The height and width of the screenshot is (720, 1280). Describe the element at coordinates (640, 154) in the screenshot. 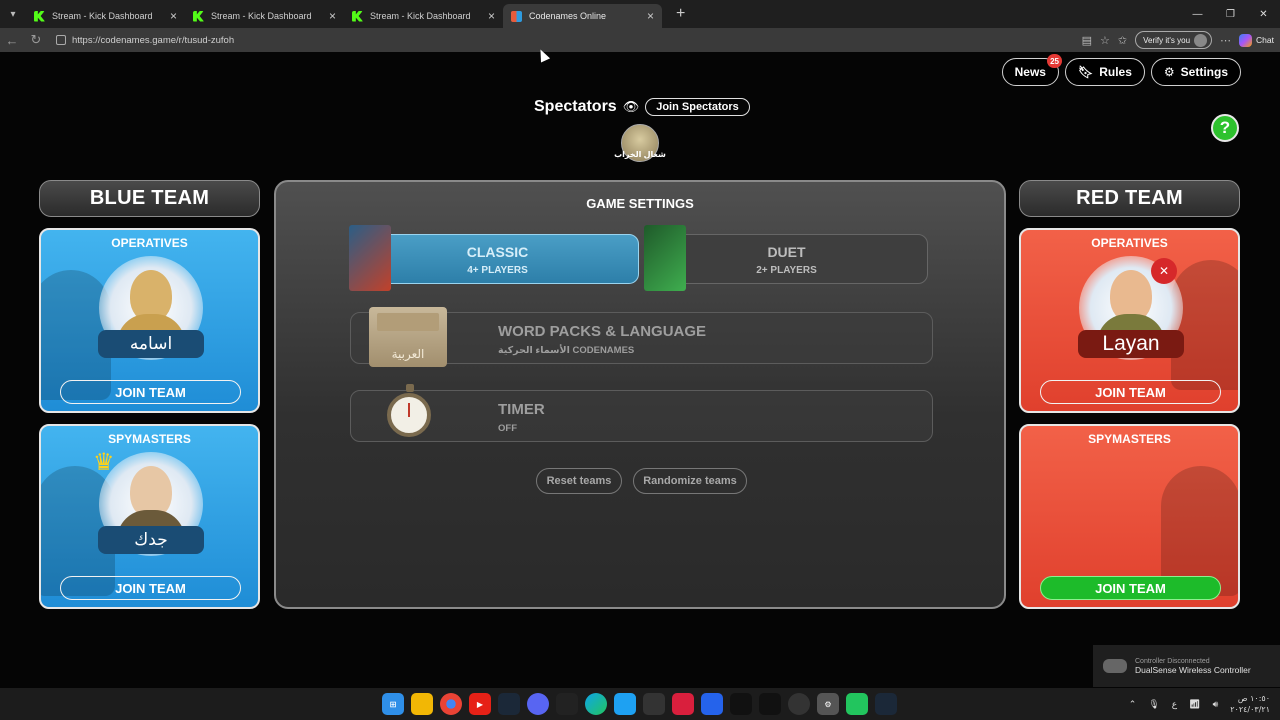

I see `spectator-name: شغال الخراب` at that location.